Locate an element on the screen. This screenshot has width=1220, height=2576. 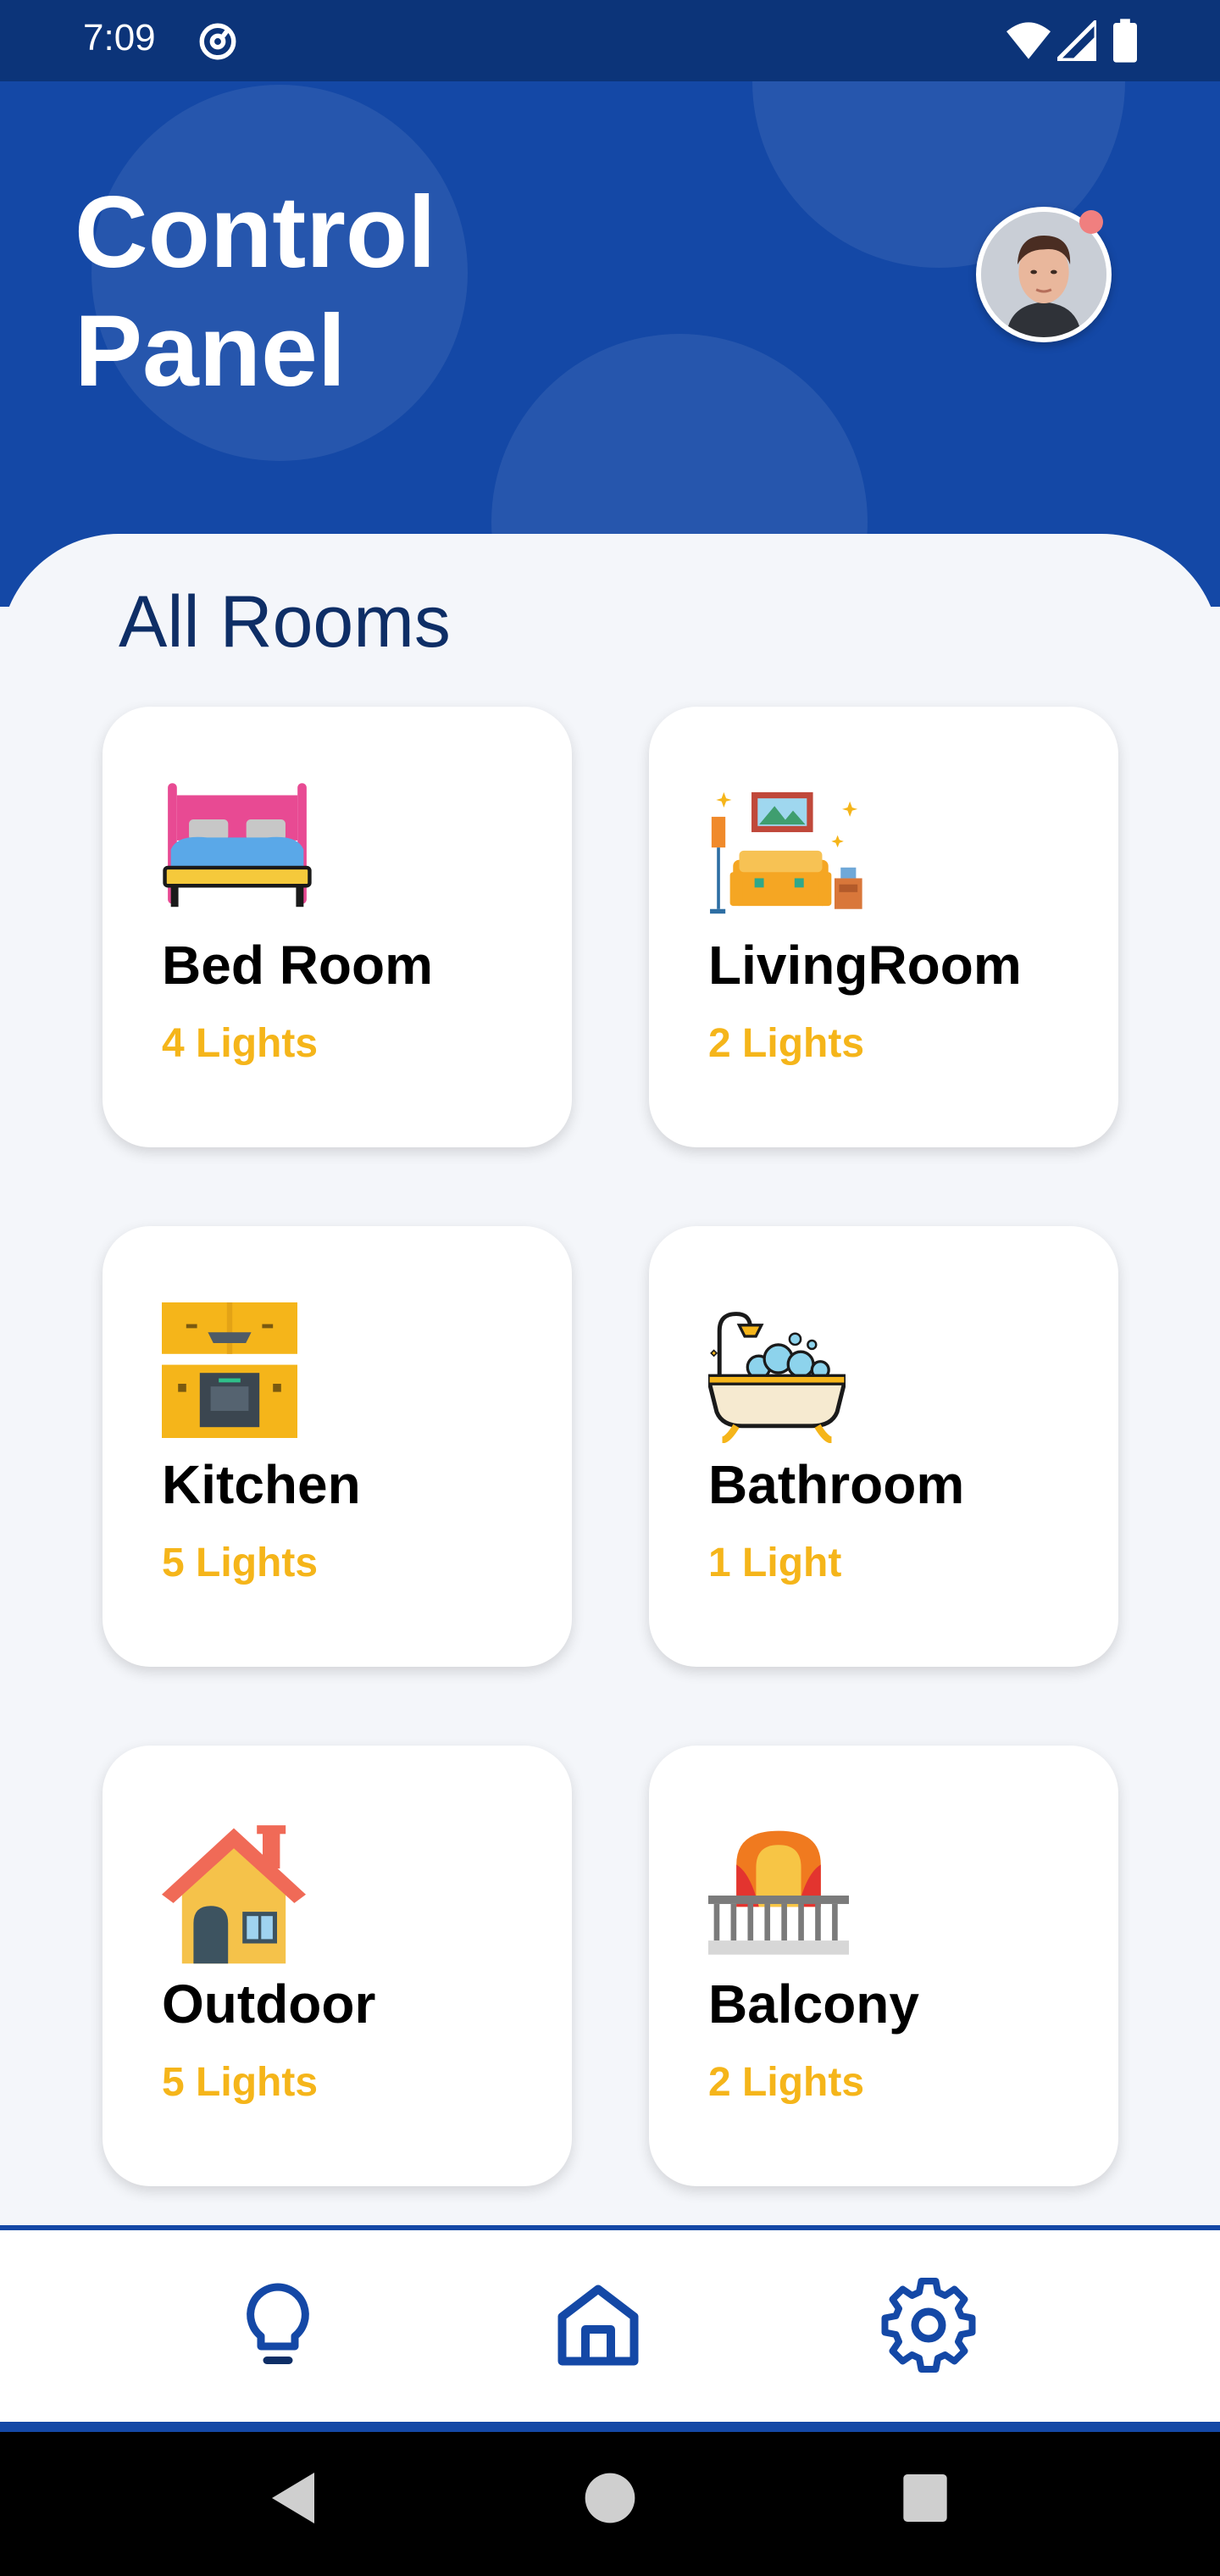
kitchen-icon is located at coordinates (229, 1370).